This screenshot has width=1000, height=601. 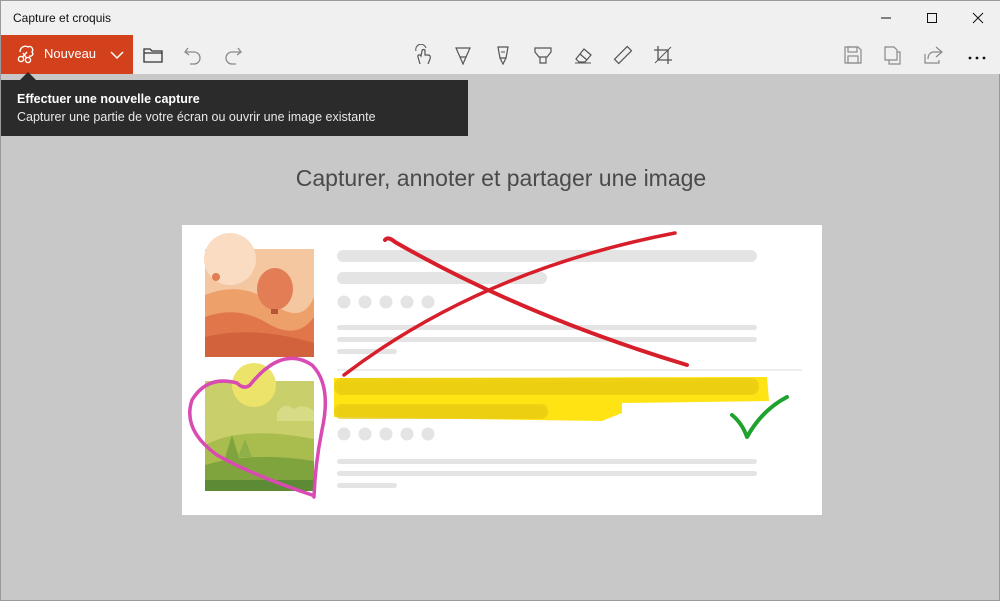 I want to click on more-options-button, so click(x=977, y=55).